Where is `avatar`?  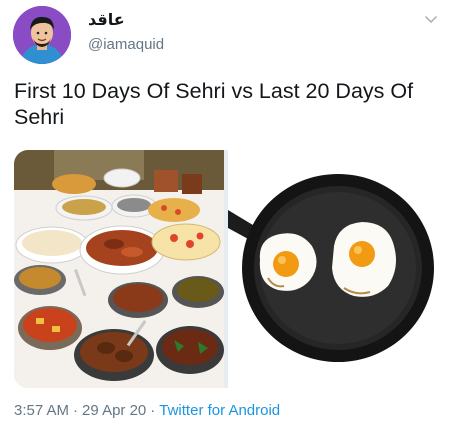 avatar is located at coordinates (42, 35).